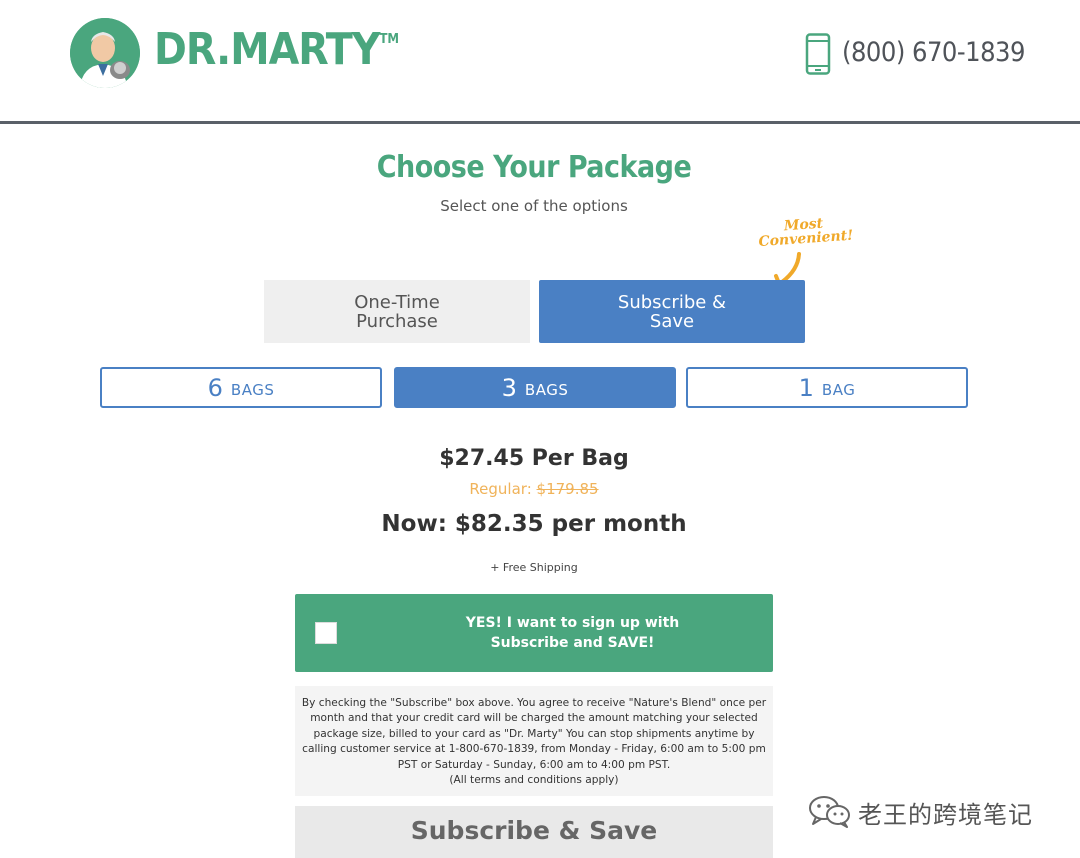  Describe the element at coordinates (540, 60) in the screenshot. I see `site-header: DR.MARTYTM (800) 670-1839` at that location.